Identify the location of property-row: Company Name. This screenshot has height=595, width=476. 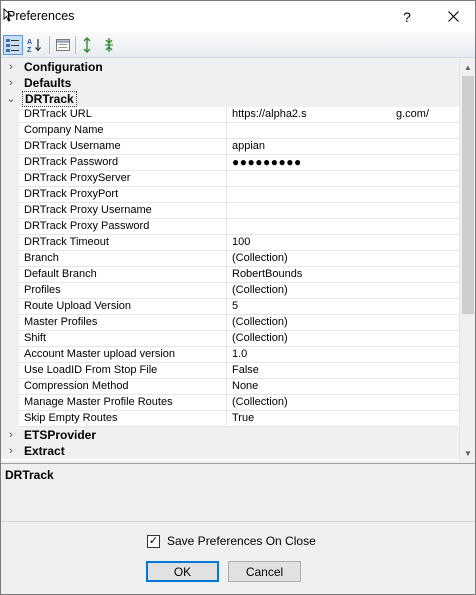
(230, 131).